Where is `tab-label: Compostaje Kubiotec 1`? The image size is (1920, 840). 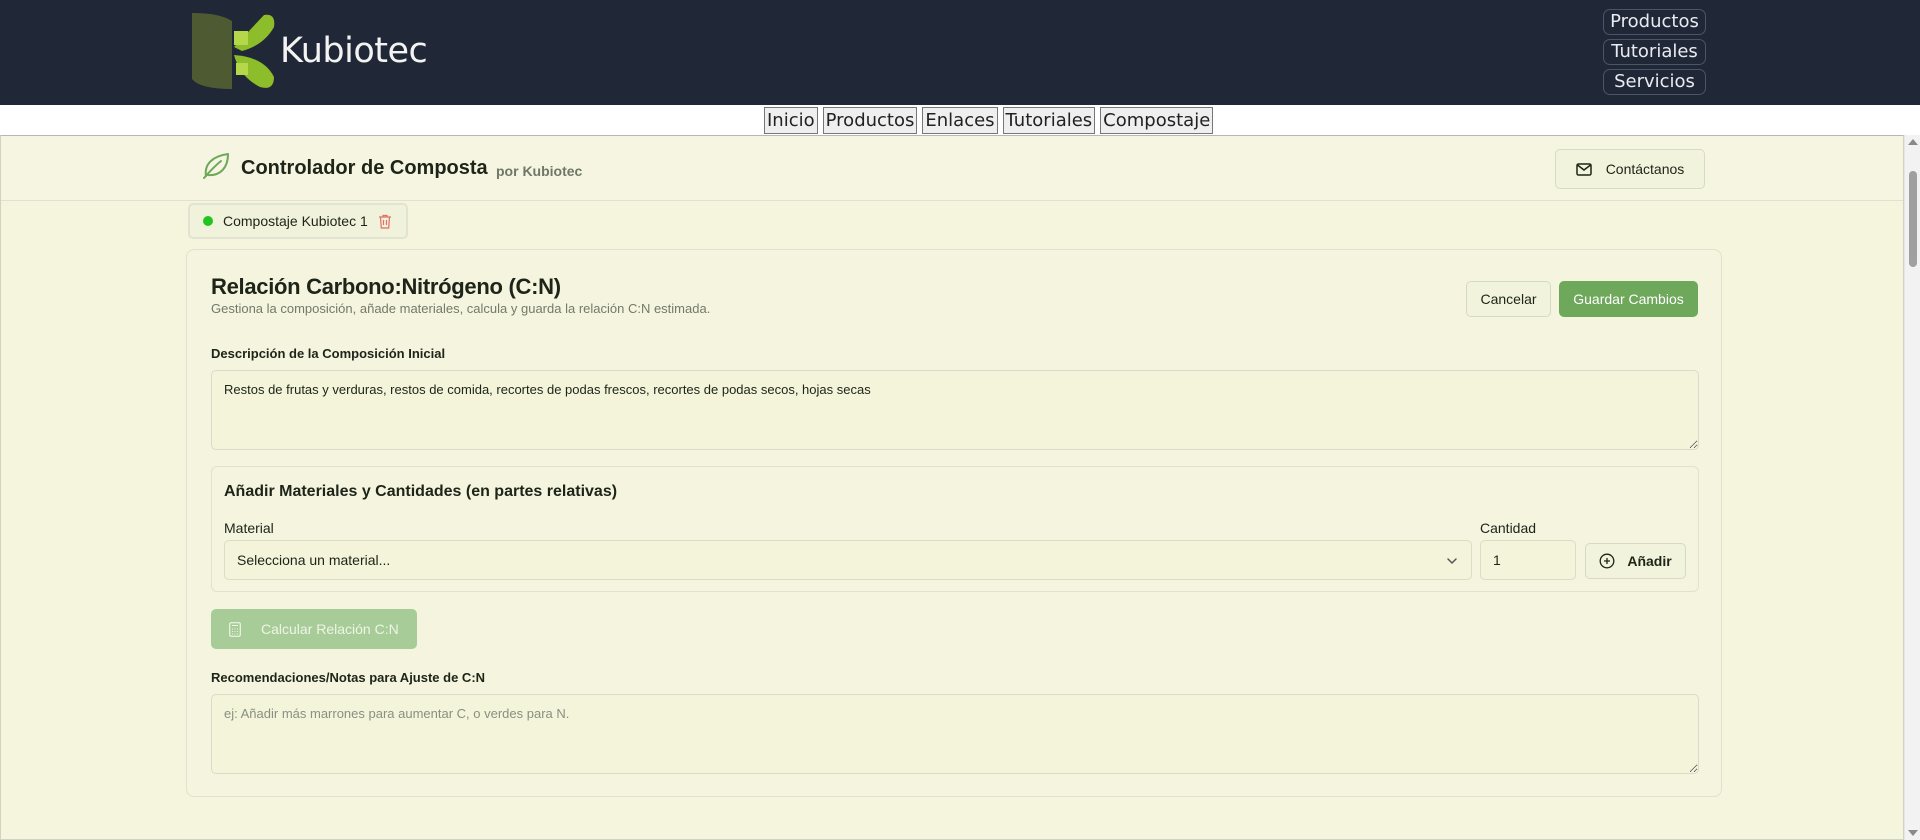 tab-label: Compostaje Kubiotec 1 is located at coordinates (295, 221).